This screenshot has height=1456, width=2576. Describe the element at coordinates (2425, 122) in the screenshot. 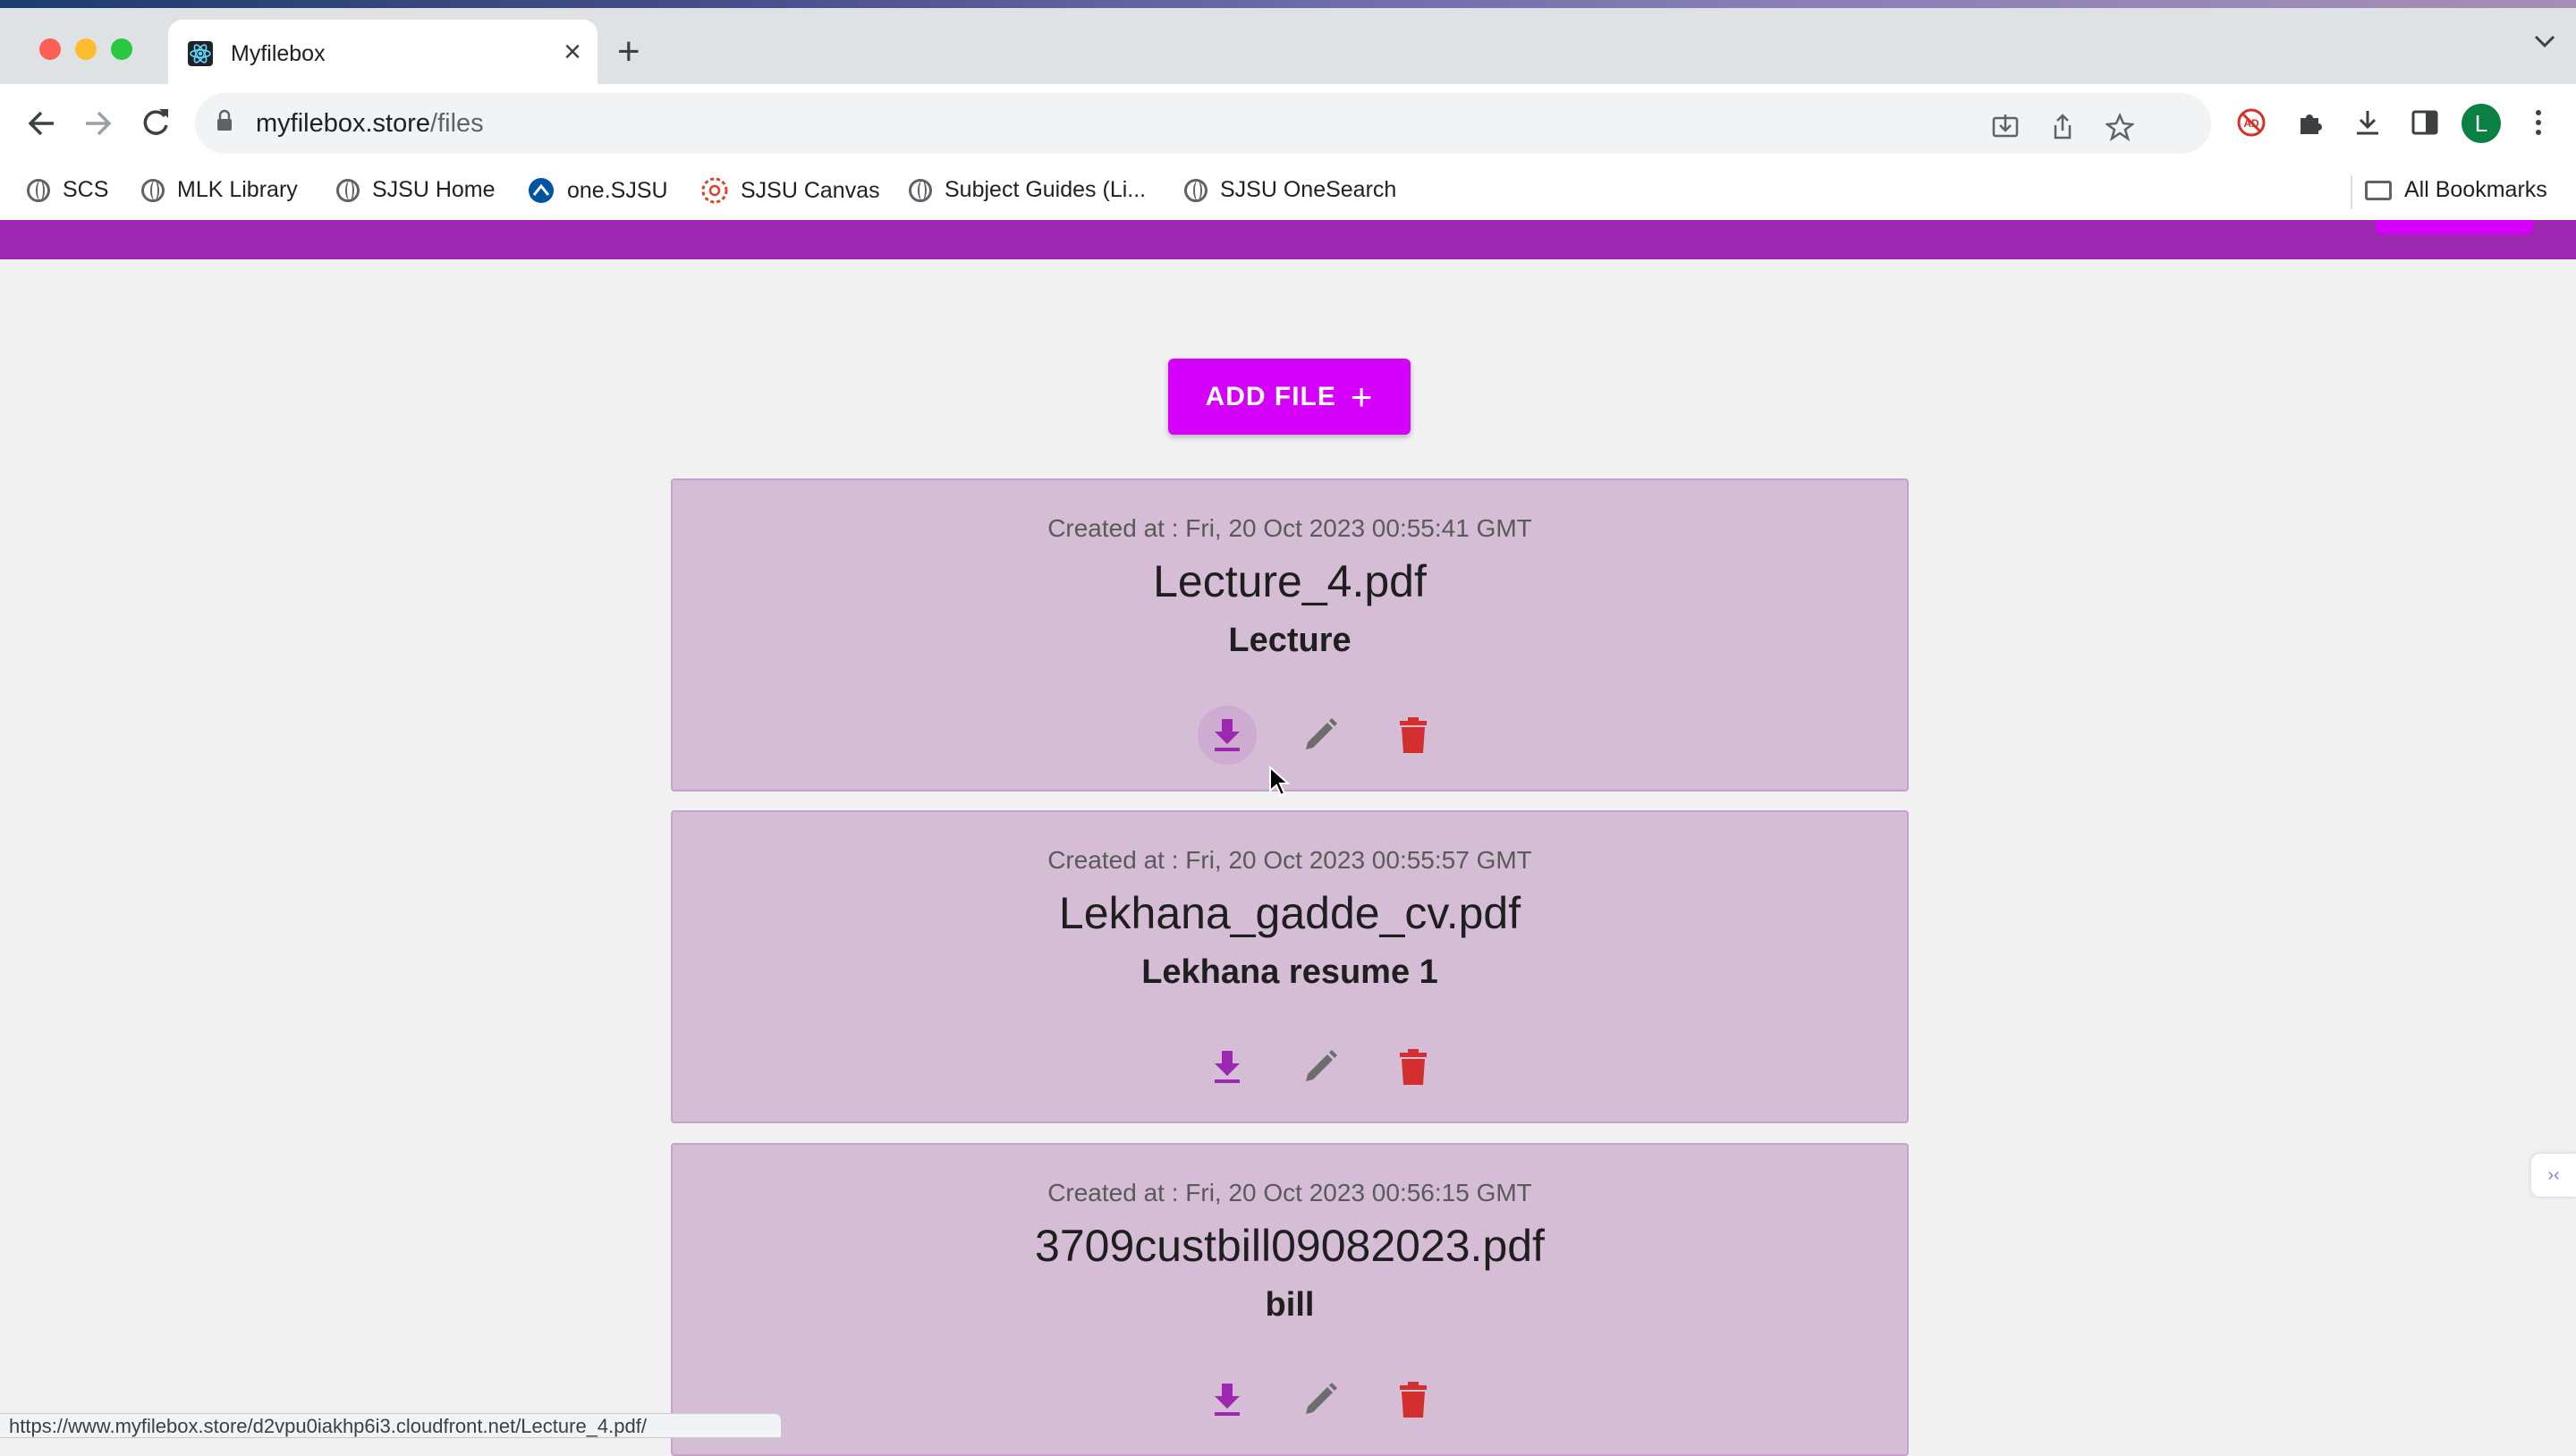

I see `side-panel-icon` at that location.